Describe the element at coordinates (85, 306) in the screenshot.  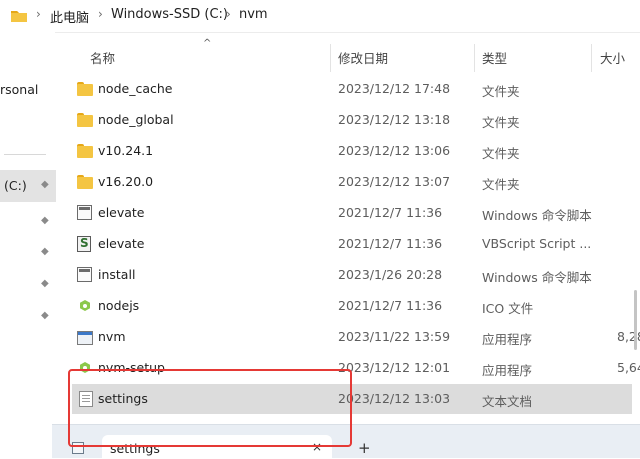
I see `node-icon` at that location.